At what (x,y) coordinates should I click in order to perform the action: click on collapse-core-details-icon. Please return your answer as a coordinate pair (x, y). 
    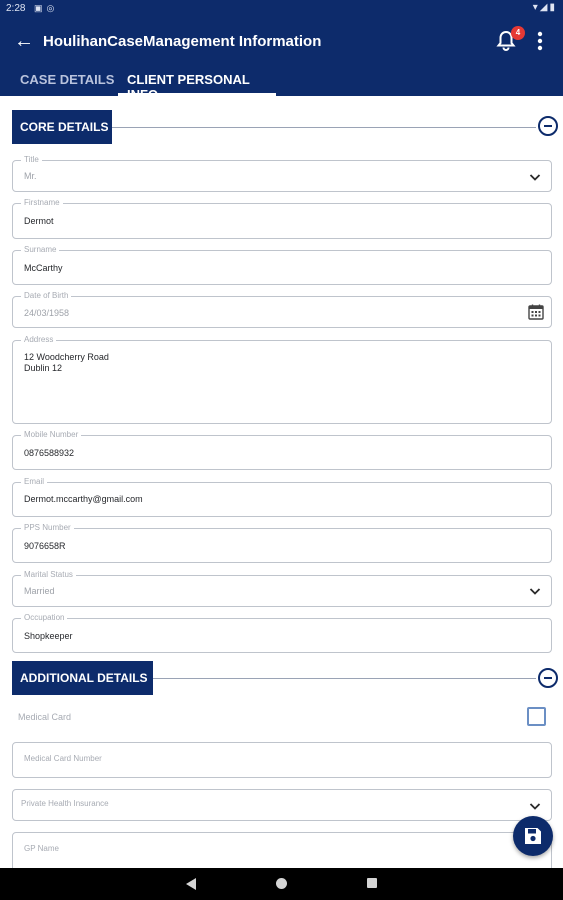
    Looking at the image, I should click on (548, 126).